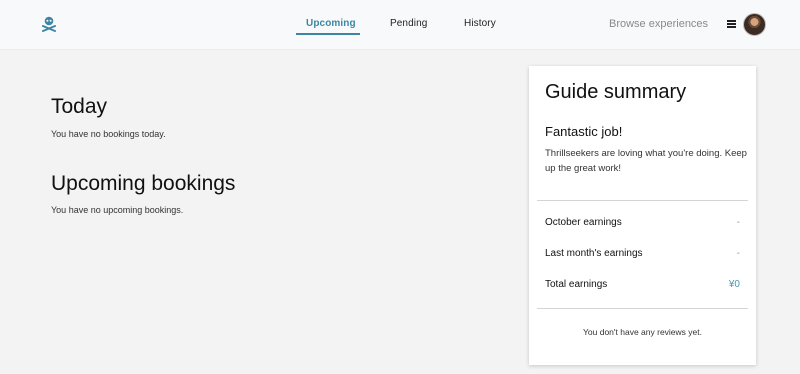 This screenshot has height=374, width=800. I want to click on total-earnings-label: Total earnings, so click(576, 284).